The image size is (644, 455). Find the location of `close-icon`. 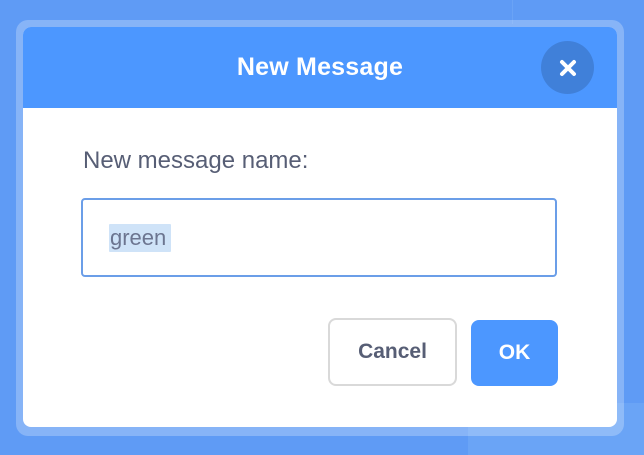

close-icon is located at coordinates (568, 68).